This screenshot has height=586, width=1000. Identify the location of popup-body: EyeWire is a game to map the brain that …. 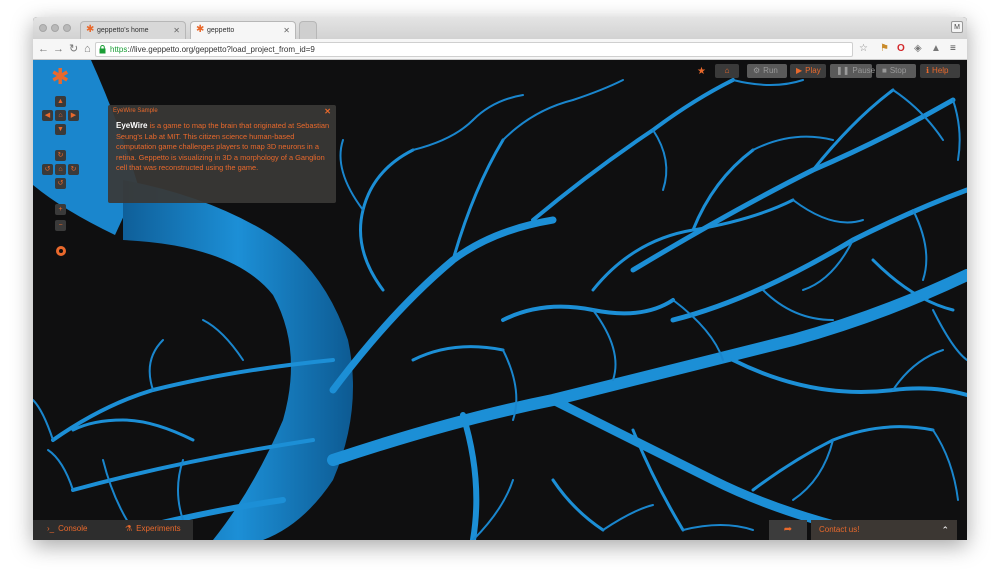
(223, 147).